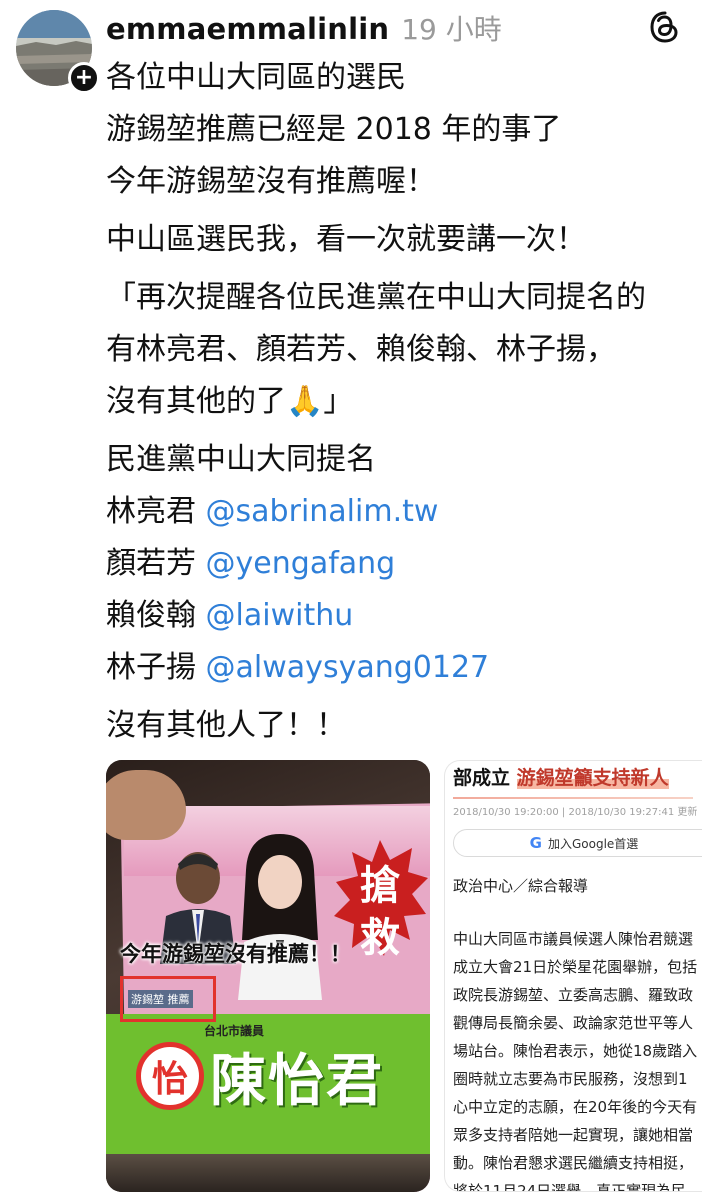 The width and height of the screenshot is (702, 1200). I want to click on nominee-row: 林子揚 @alwaysyang0127, so click(399, 668).